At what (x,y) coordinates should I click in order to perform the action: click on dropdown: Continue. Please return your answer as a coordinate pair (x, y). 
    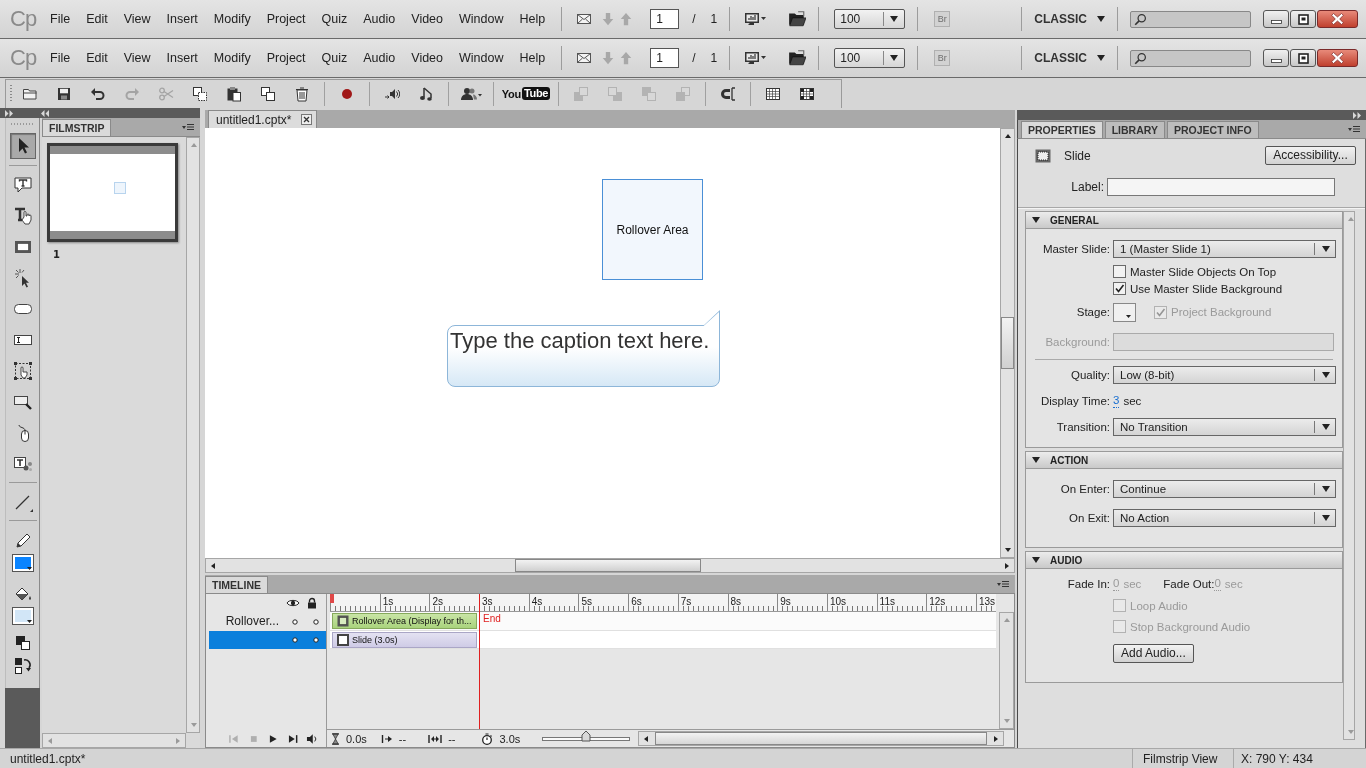
    Looking at the image, I should click on (1224, 489).